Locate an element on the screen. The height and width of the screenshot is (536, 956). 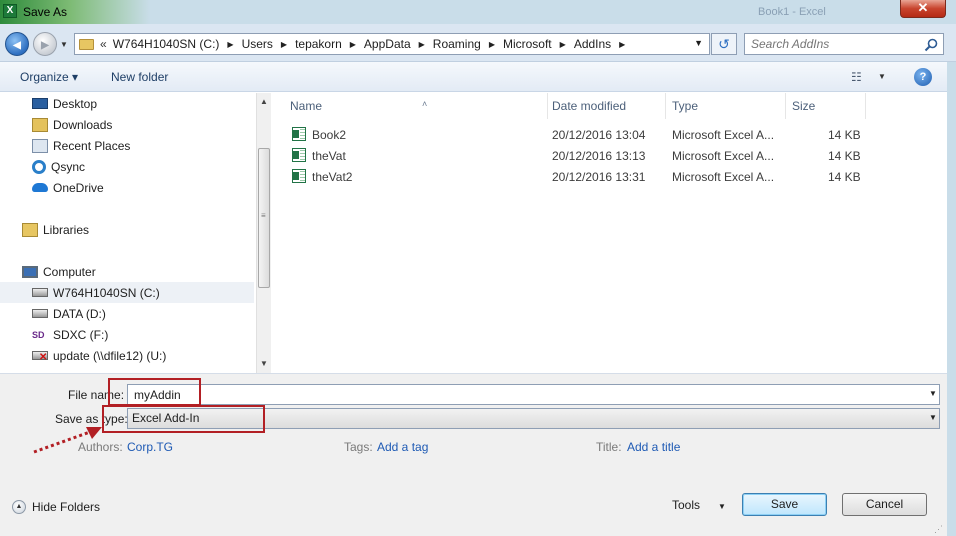
breadcrumb-item: Roaming is located at coordinates (457, 44).